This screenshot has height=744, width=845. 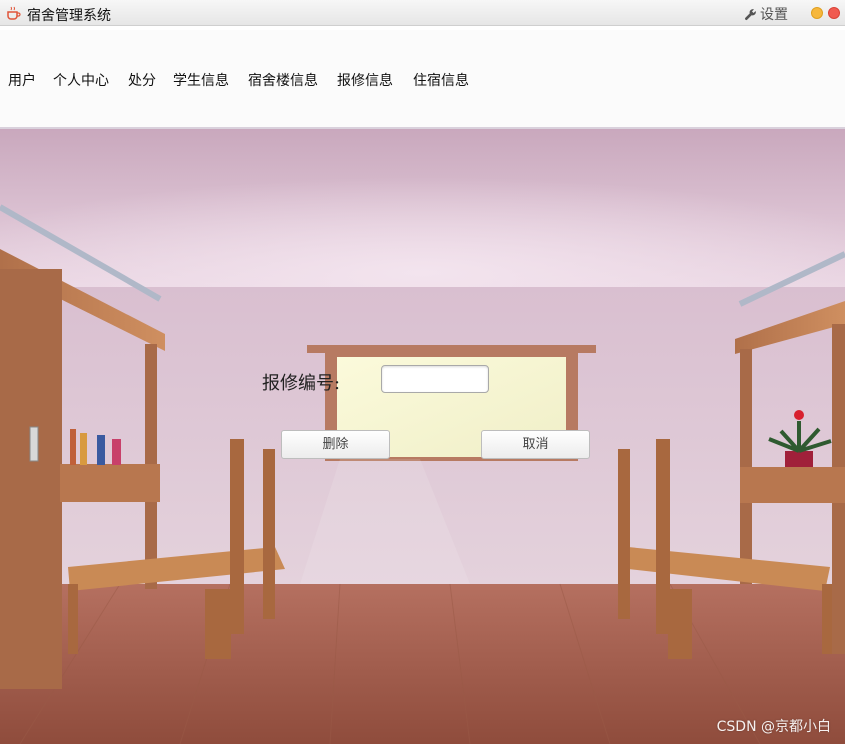 I want to click on menu-item-discipline: 处分, so click(x=142, y=80).